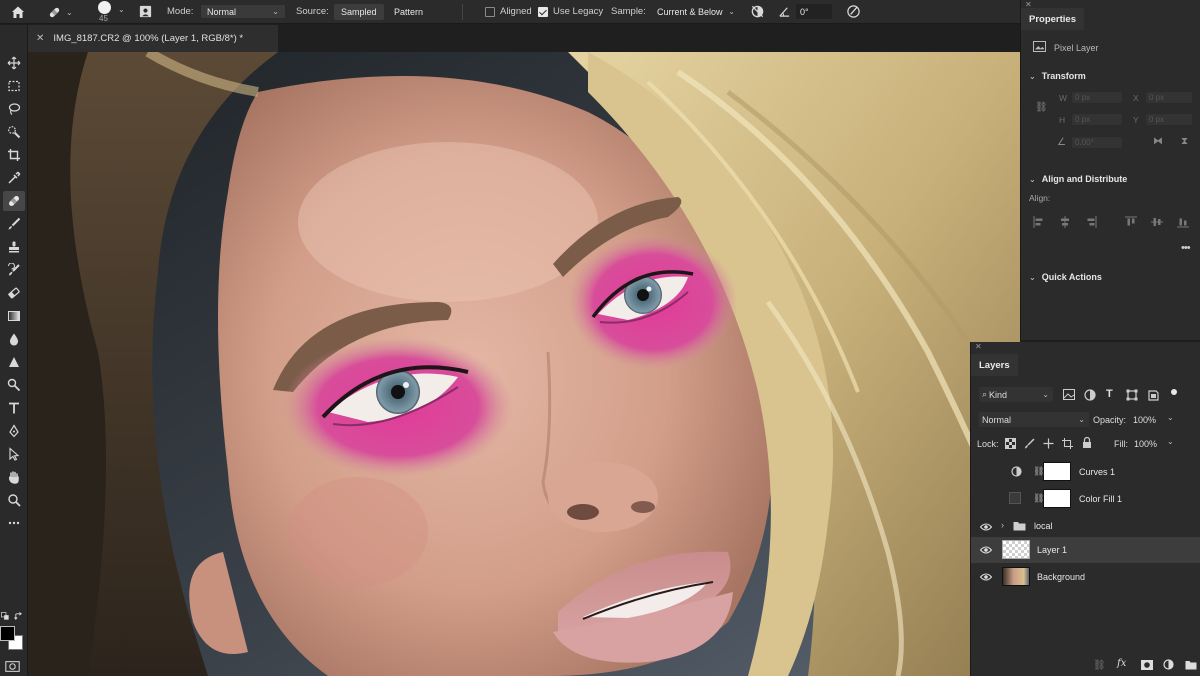 The height and width of the screenshot is (676, 1200). I want to click on x-input: 0 px, so click(1169, 97).